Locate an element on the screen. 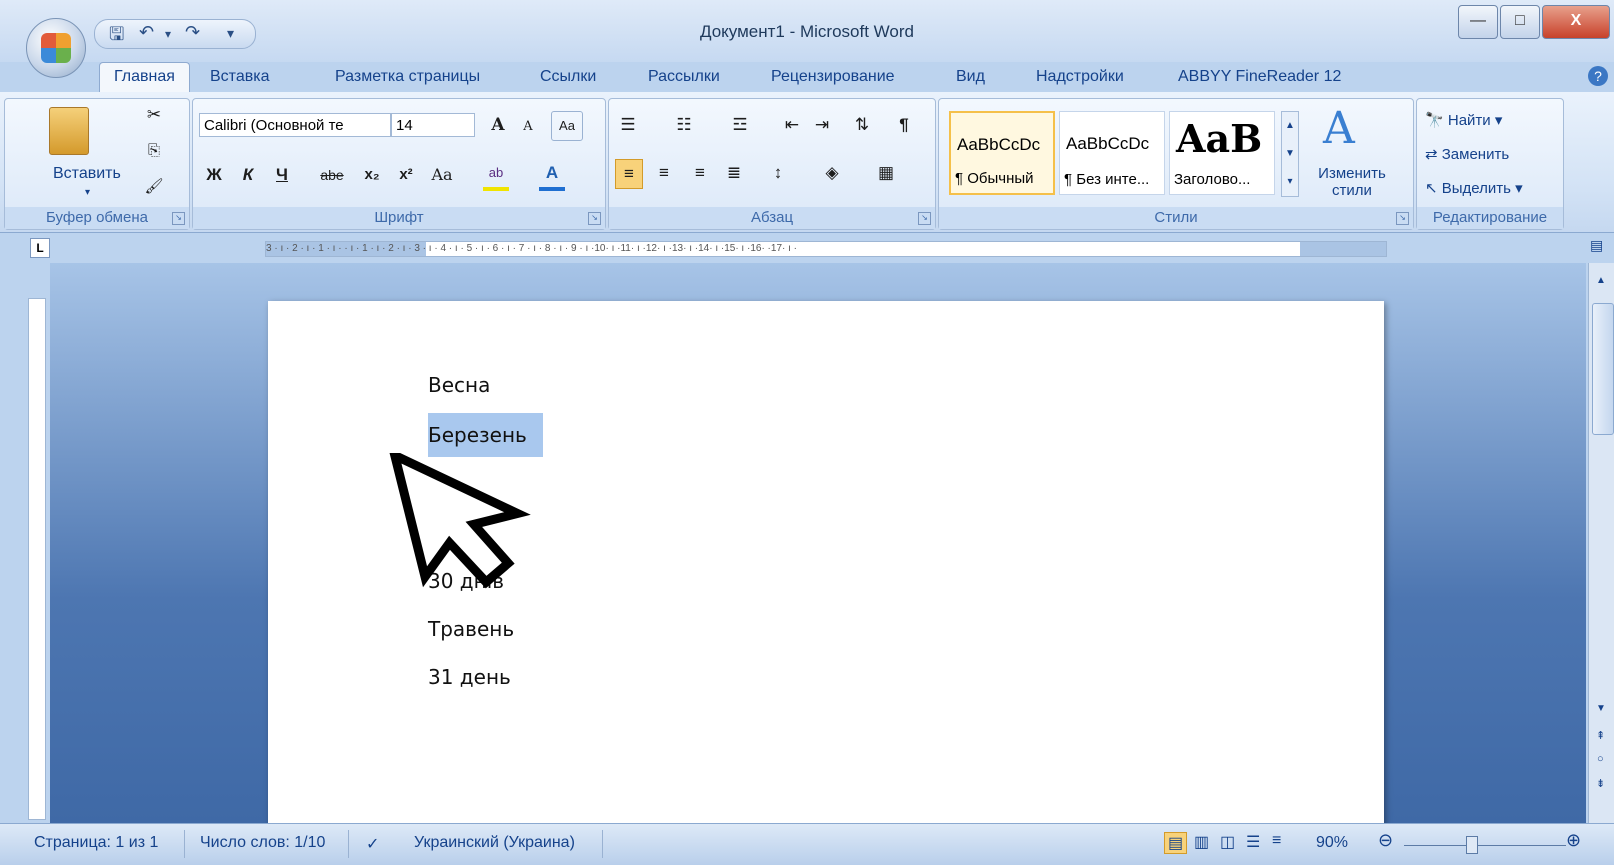  tab-references: Ссылки is located at coordinates (568, 77).